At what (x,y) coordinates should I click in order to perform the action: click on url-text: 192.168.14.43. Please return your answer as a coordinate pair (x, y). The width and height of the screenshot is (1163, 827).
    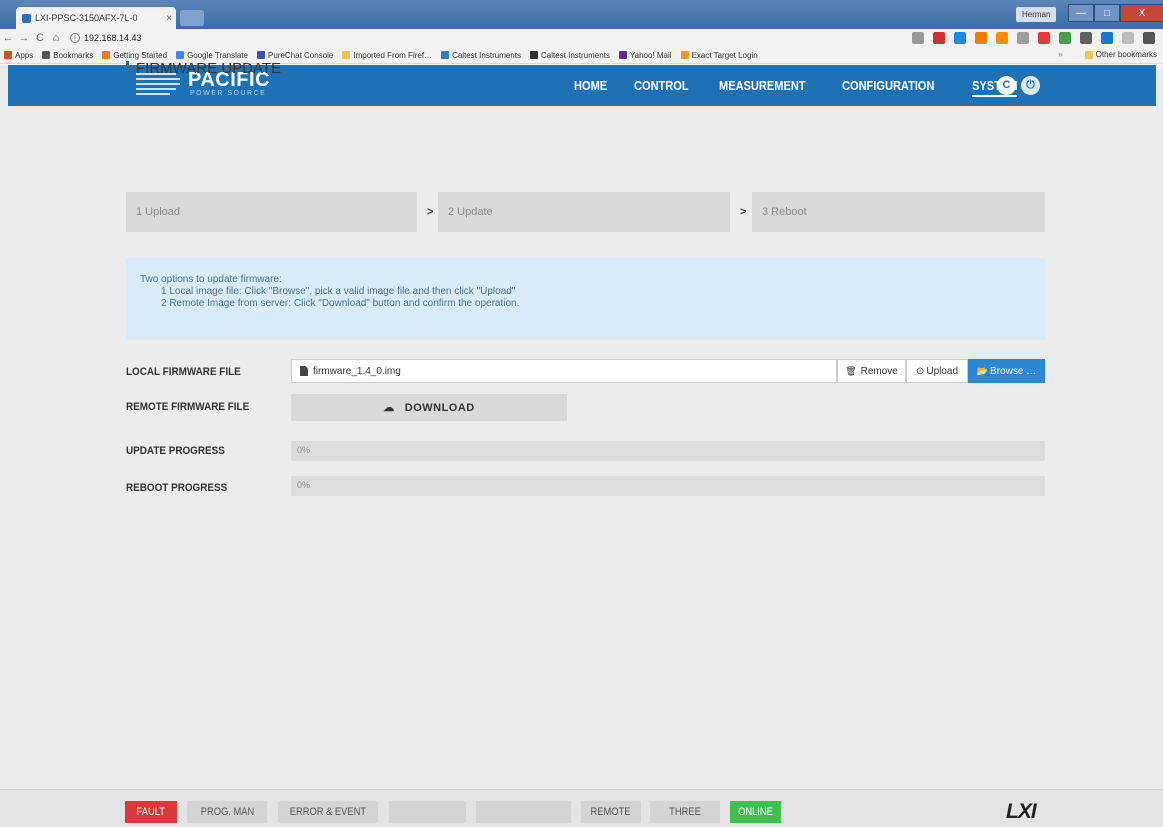
    Looking at the image, I should click on (113, 38).